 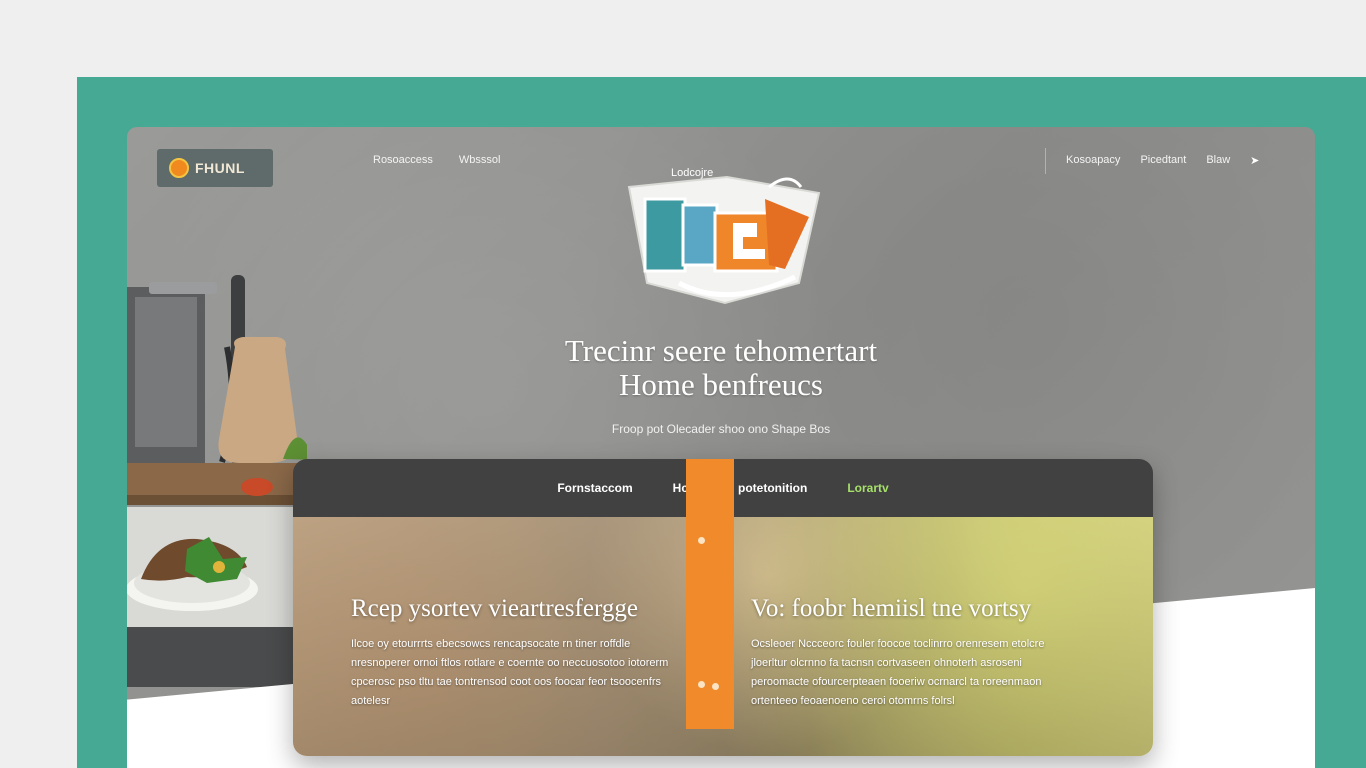 I want to click on nav-link-4: Picedtant, so click(x=1163, y=164).